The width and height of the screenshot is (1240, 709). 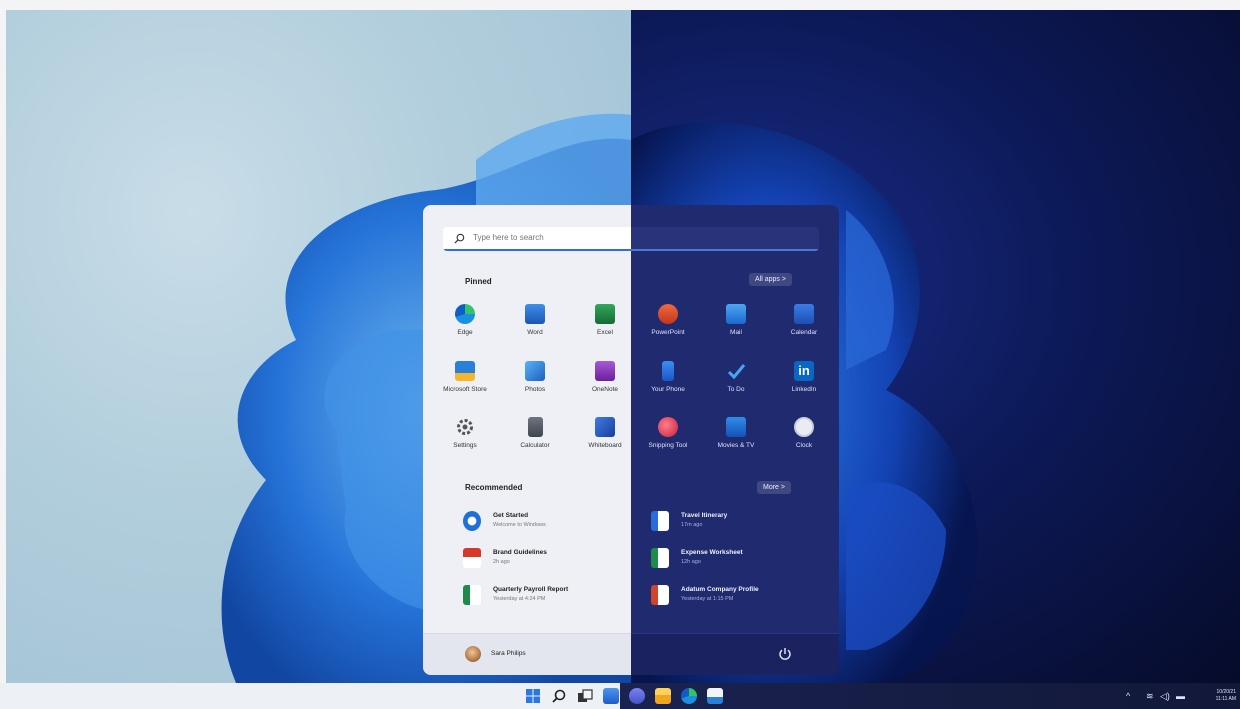 I want to click on pinned-app-snipping-tool: Snipping Tool, so click(x=668, y=441).